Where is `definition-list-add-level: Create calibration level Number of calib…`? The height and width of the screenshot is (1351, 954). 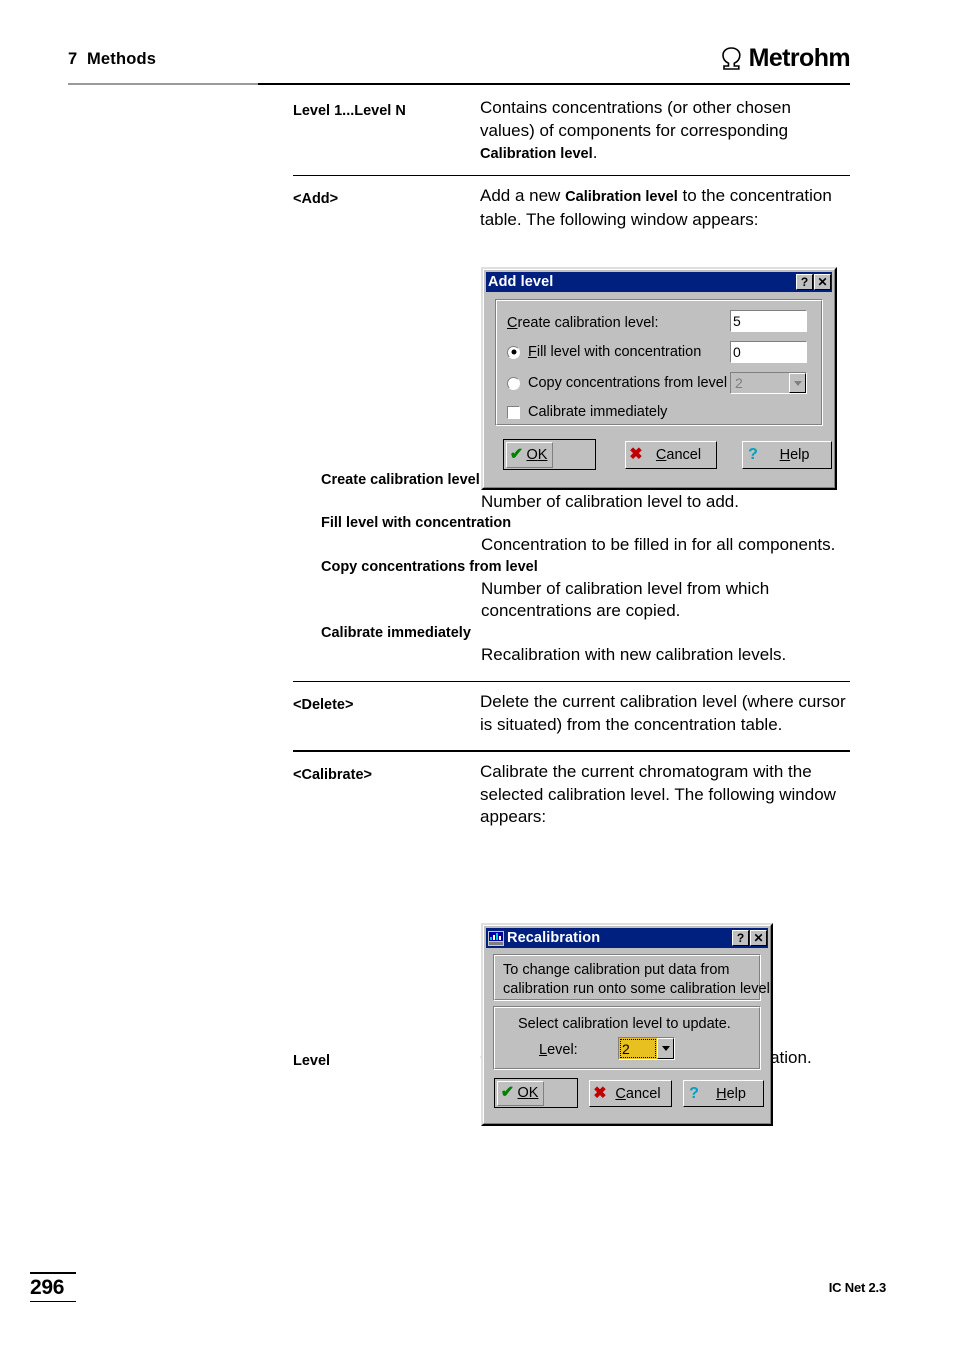 definition-list-add-level: Create calibration level Number of calib… is located at coordinates (571, 568).